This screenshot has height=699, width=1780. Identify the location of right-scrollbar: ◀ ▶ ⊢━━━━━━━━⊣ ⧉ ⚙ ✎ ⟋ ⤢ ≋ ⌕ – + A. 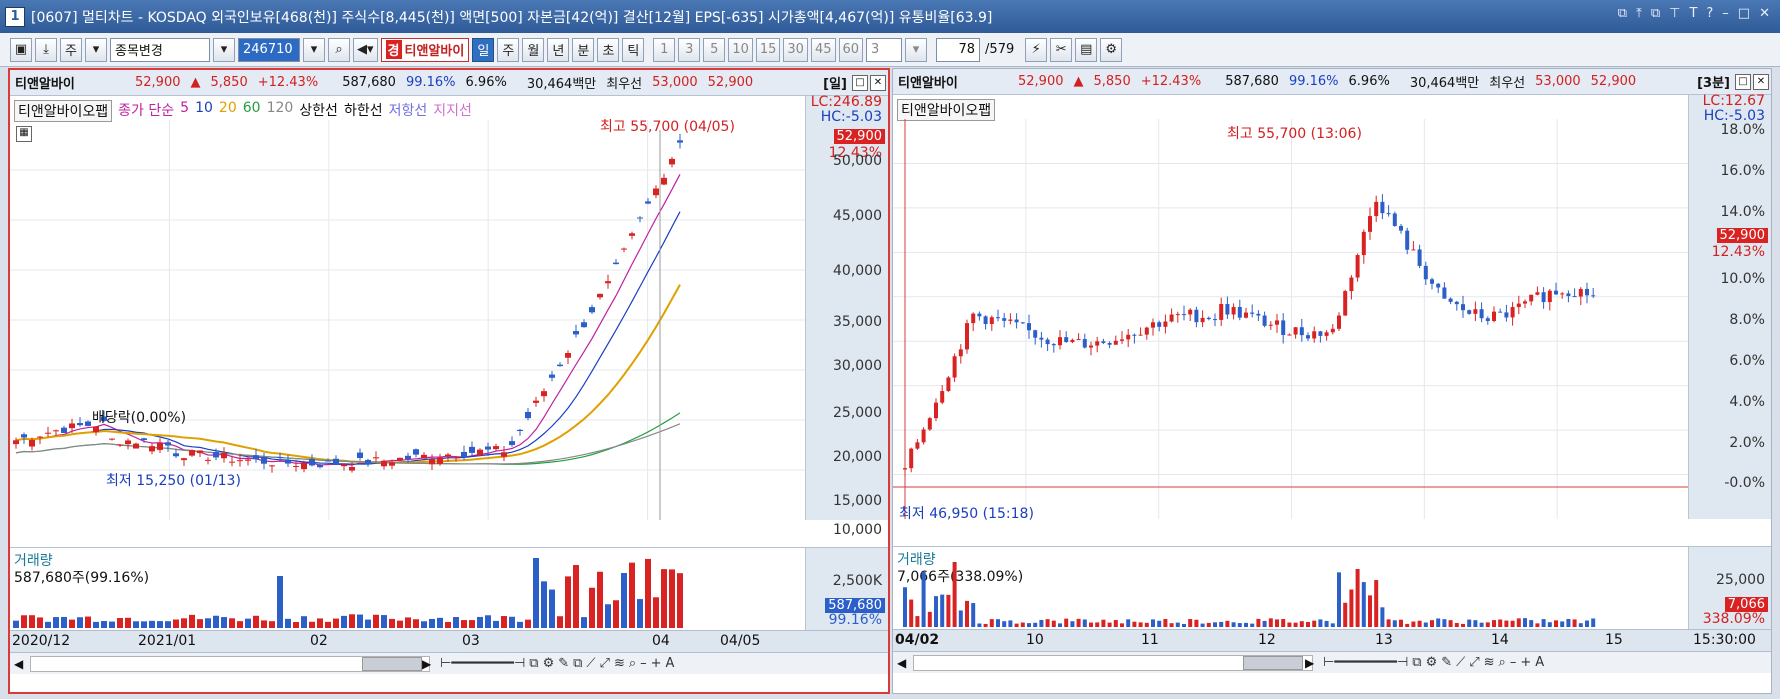
(1332, 662).